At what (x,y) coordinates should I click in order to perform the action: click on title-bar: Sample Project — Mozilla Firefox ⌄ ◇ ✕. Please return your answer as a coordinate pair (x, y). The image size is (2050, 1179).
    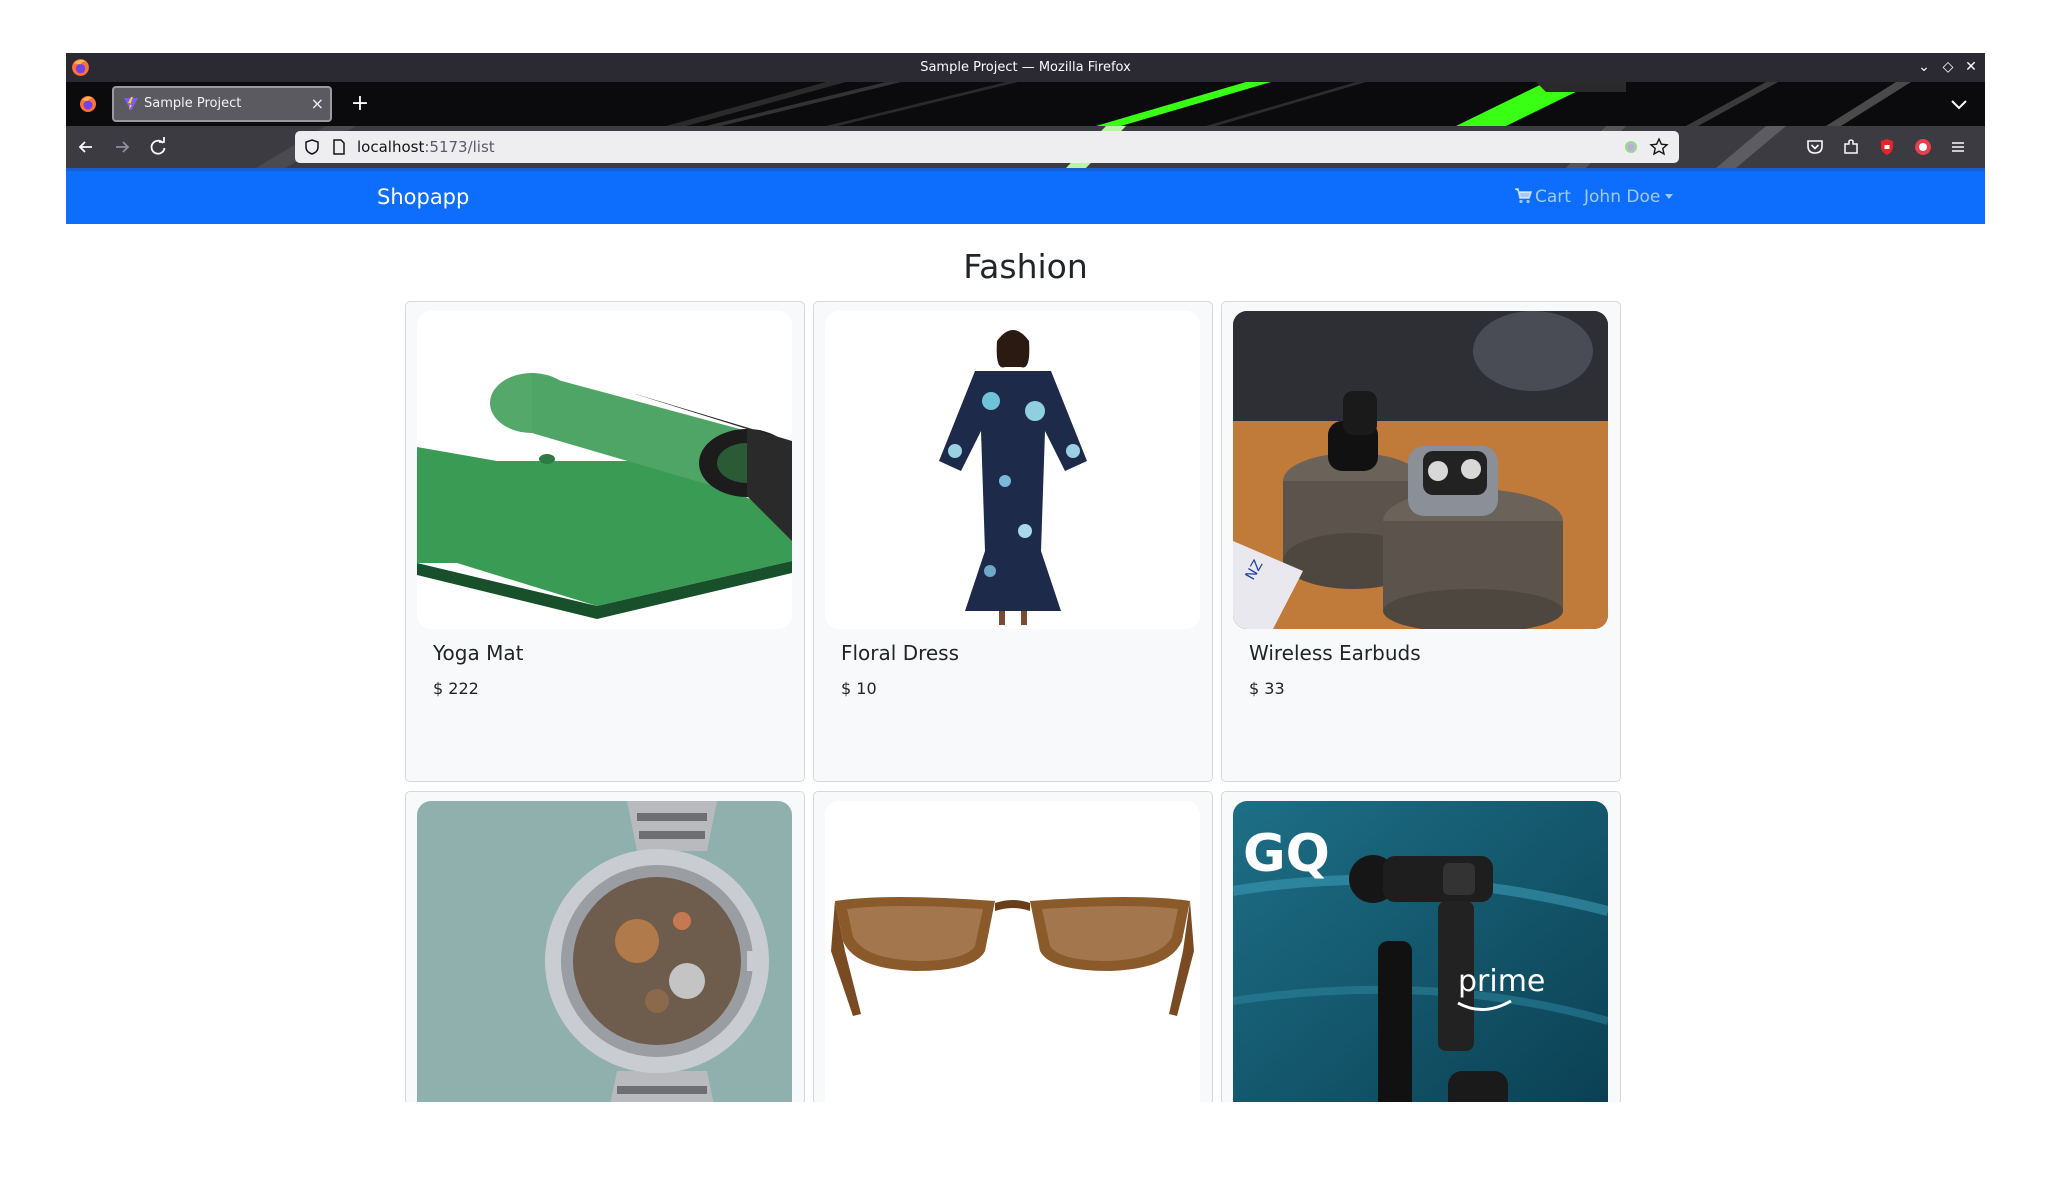
    Looking at the image, I should click on (1025, 67).